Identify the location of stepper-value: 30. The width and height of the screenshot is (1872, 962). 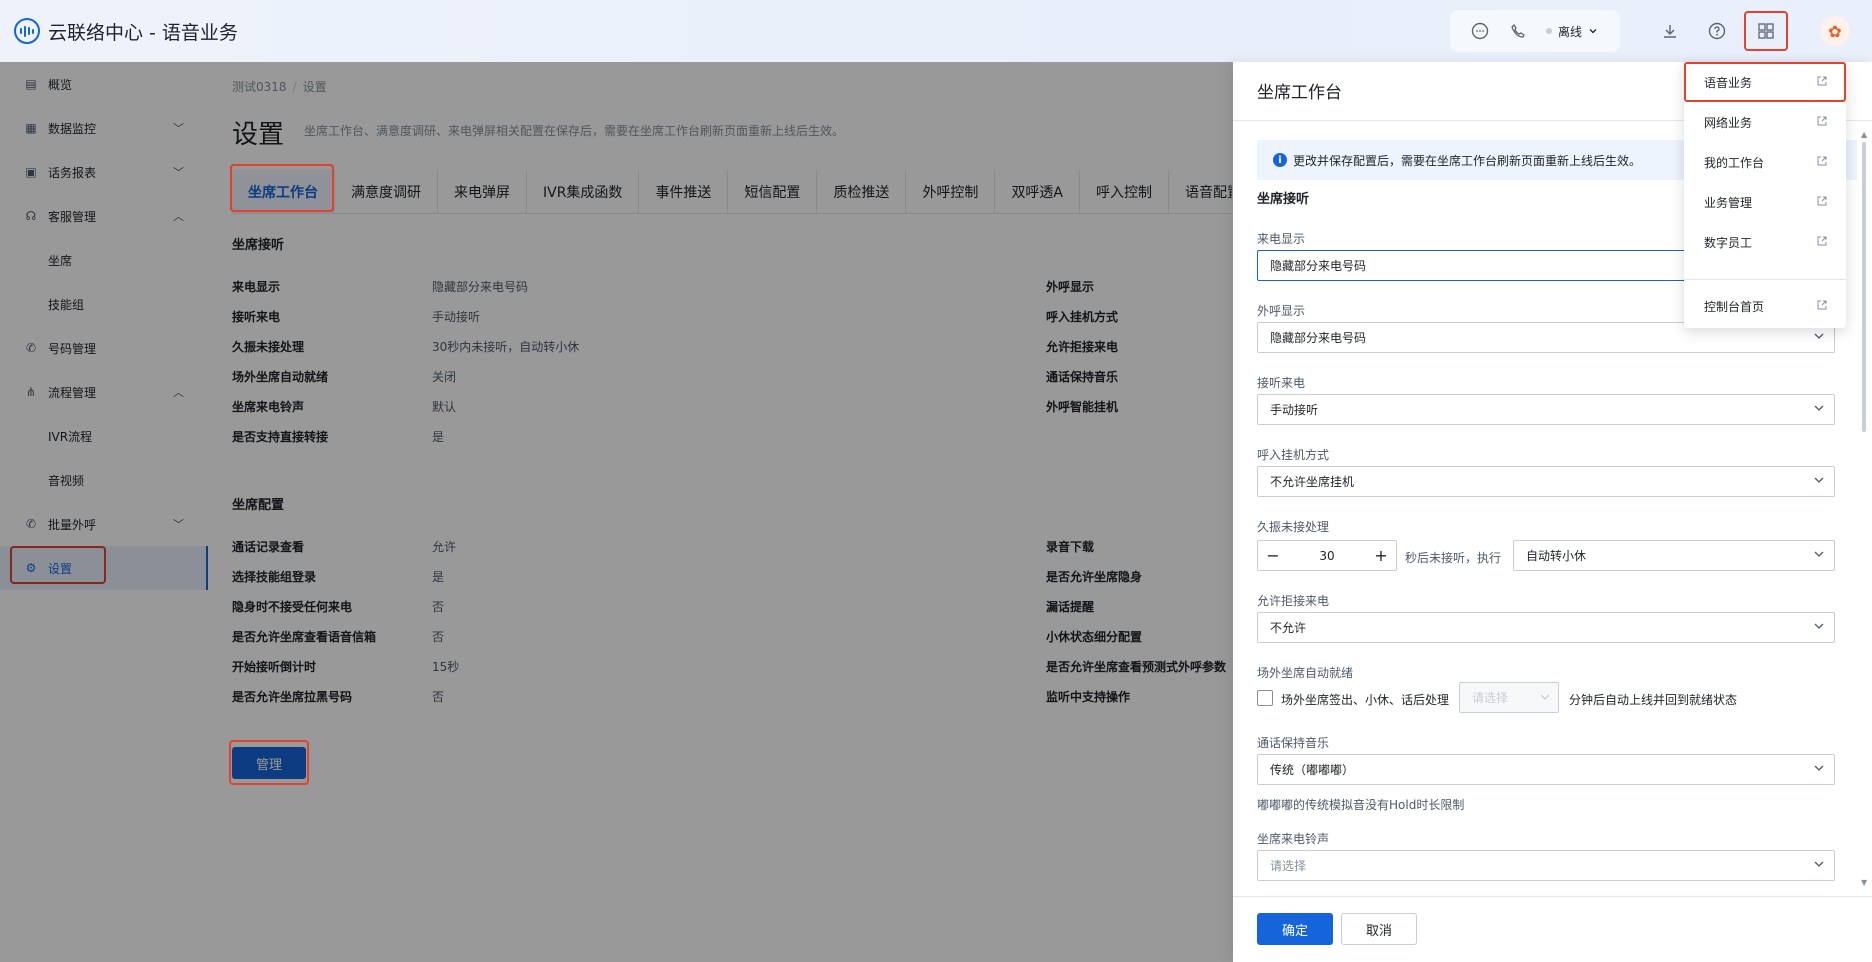
(1327, 556).